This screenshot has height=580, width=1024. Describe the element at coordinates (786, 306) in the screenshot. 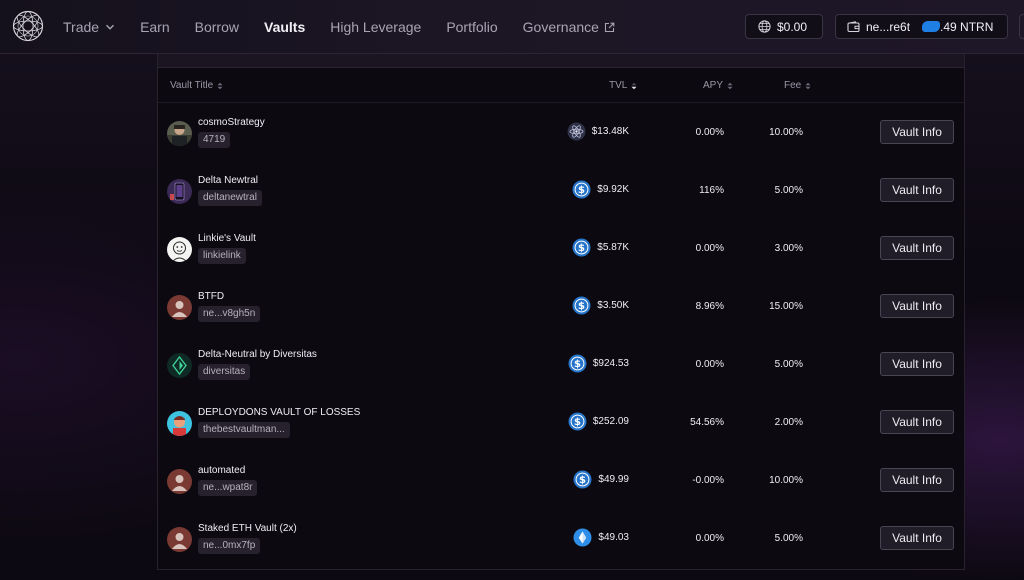

I see `vault-fee: 15.00%` at that location.